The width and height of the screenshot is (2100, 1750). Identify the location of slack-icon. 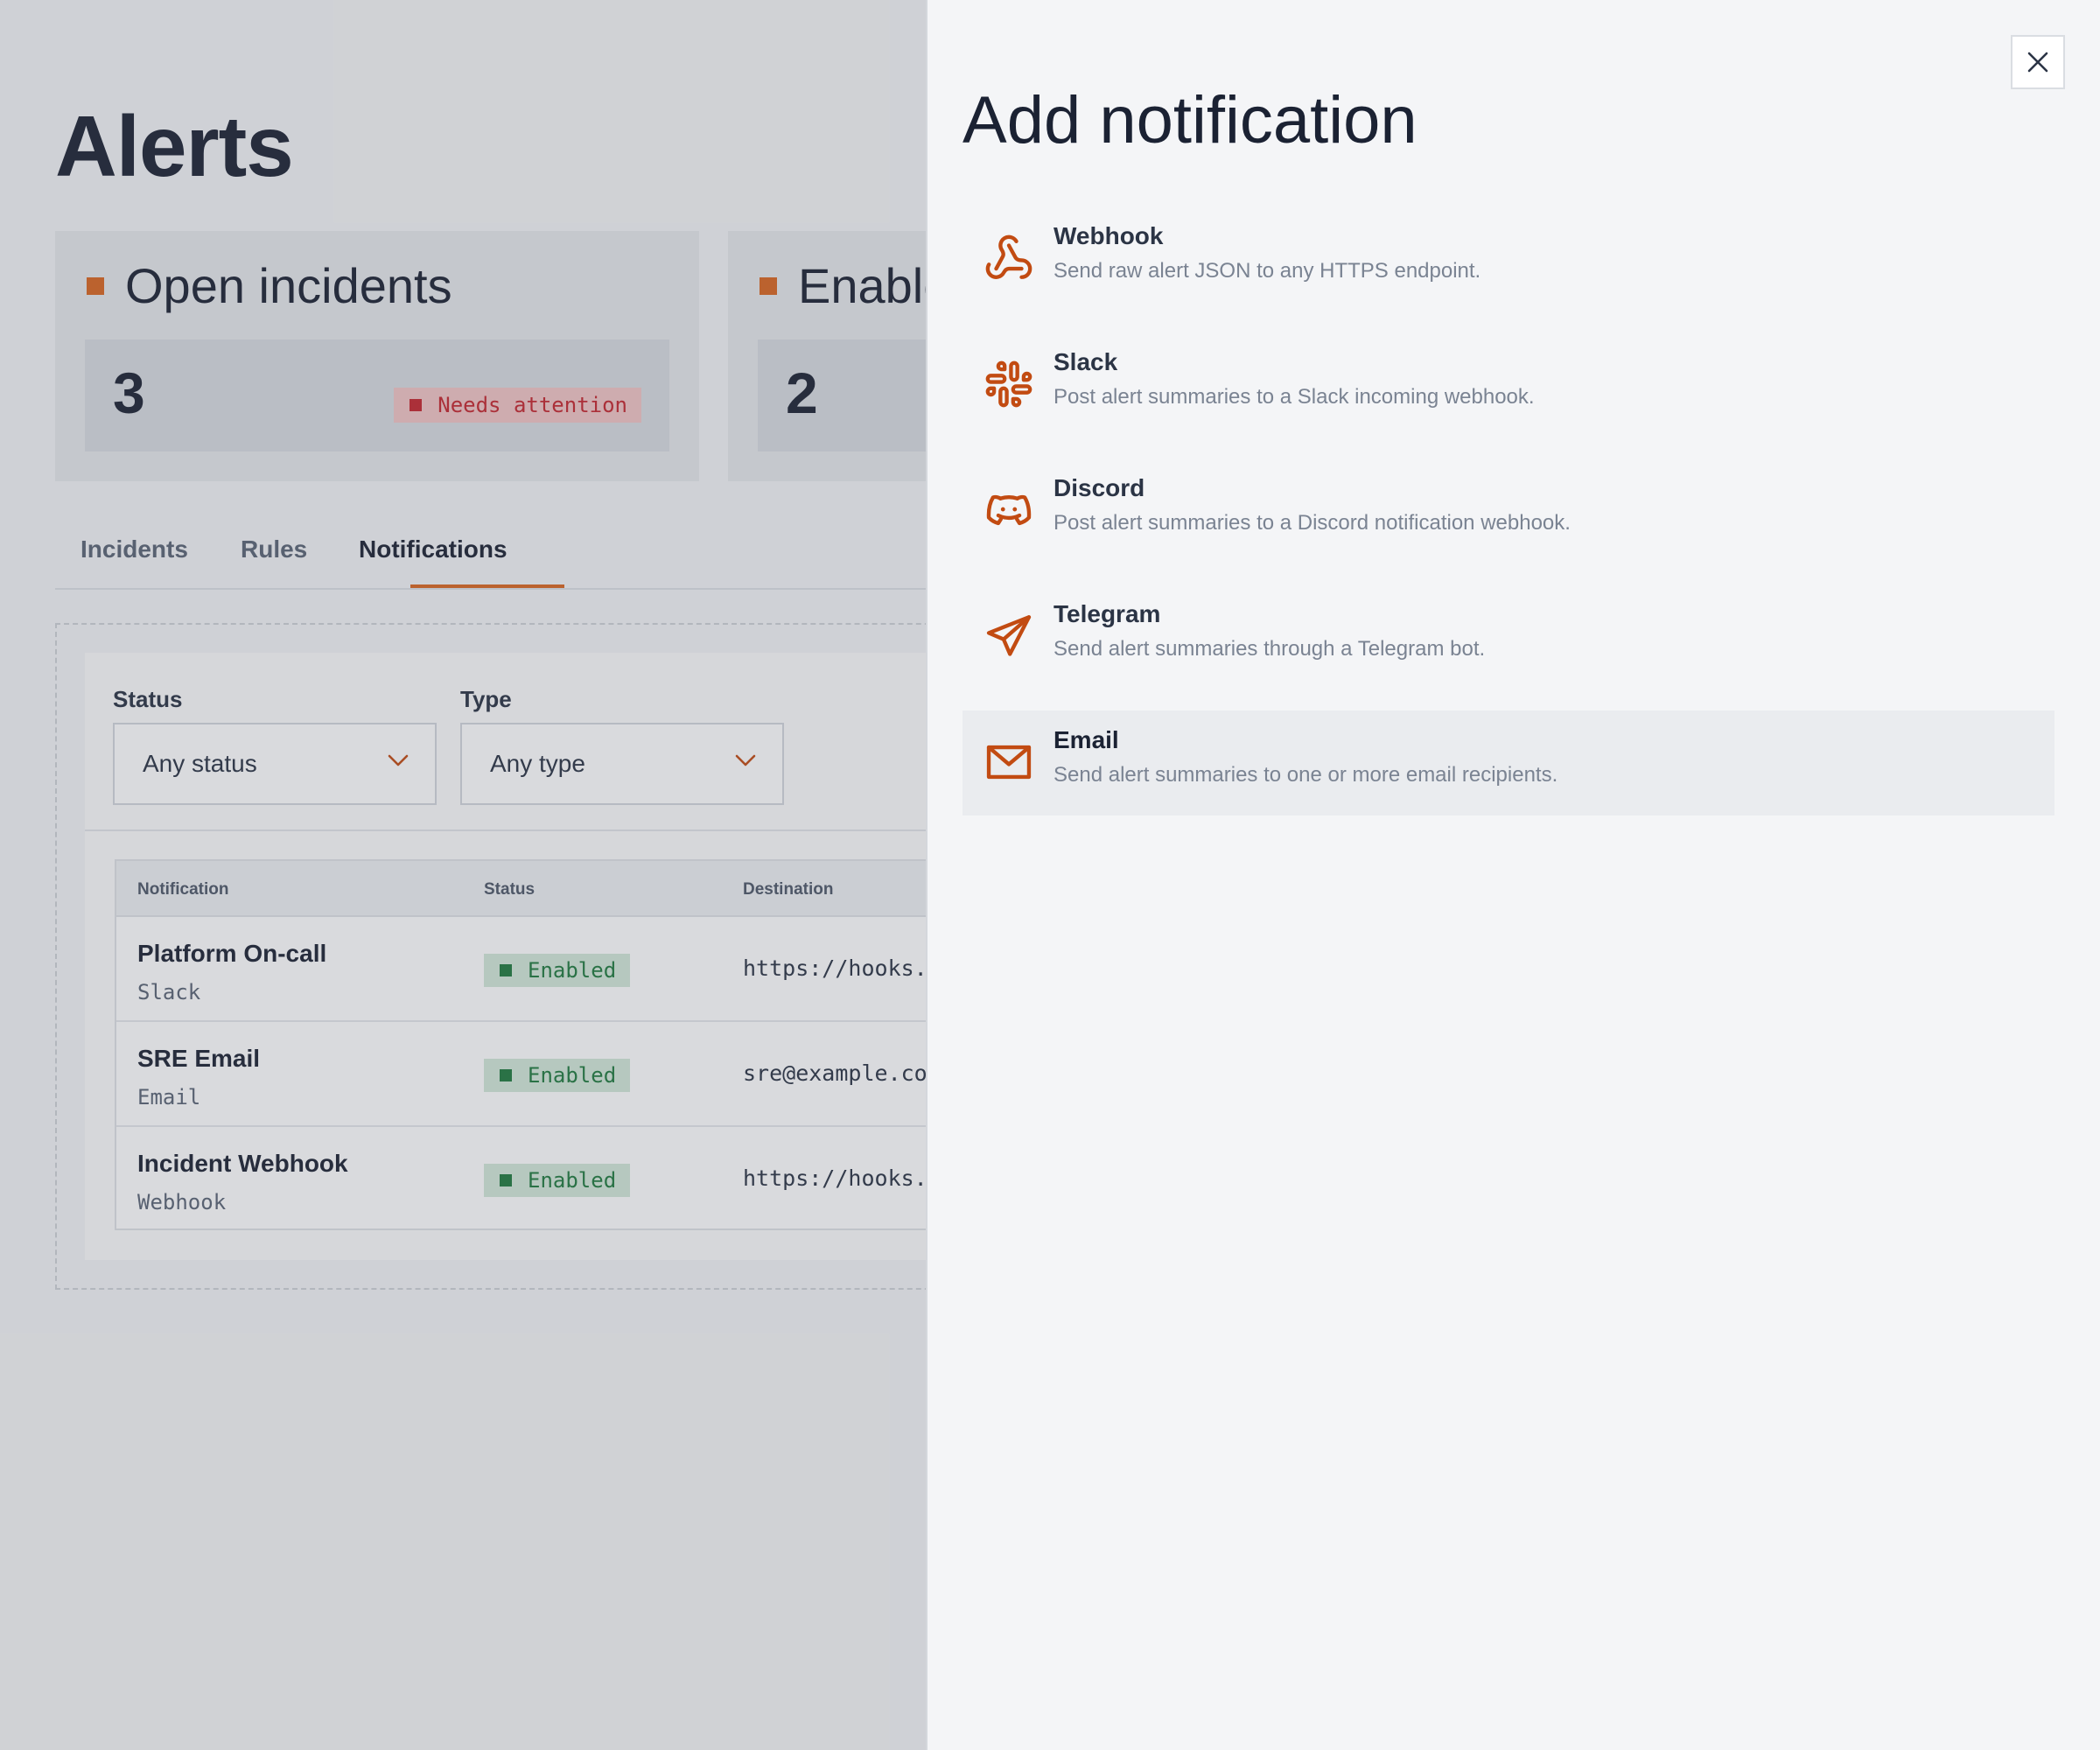
(1008, 384).